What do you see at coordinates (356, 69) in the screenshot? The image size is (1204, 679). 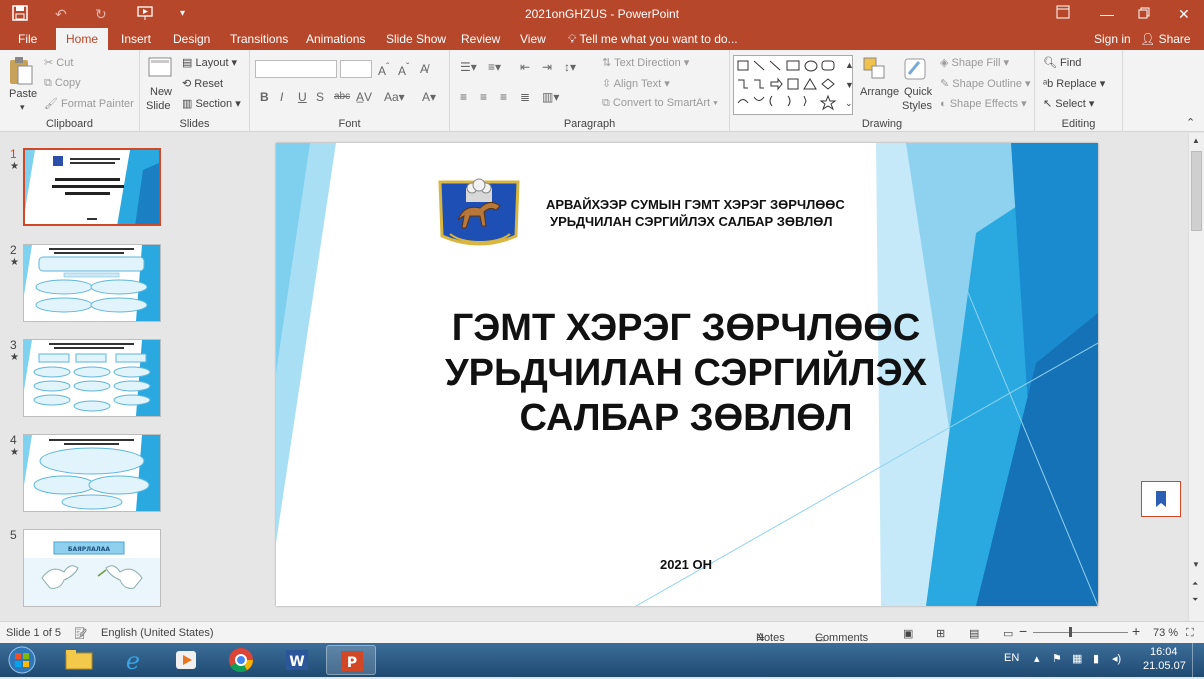 I see `font-size-input` at bounding box center [356, 69].